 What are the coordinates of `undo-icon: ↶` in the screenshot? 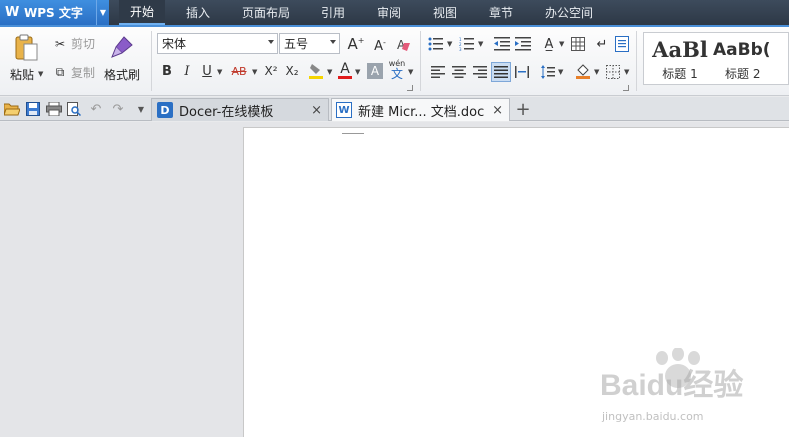 It's located at (96, 109).